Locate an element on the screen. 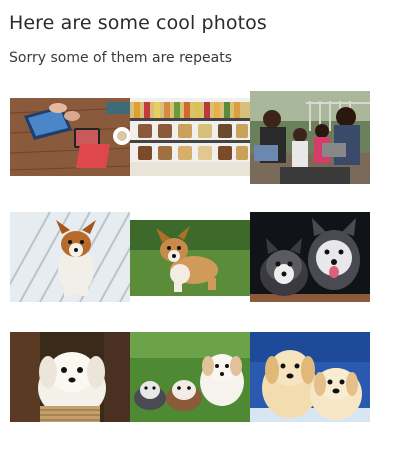 The image size is (400, 455). photo-corgi-deck is located at coordinates (70, 257).